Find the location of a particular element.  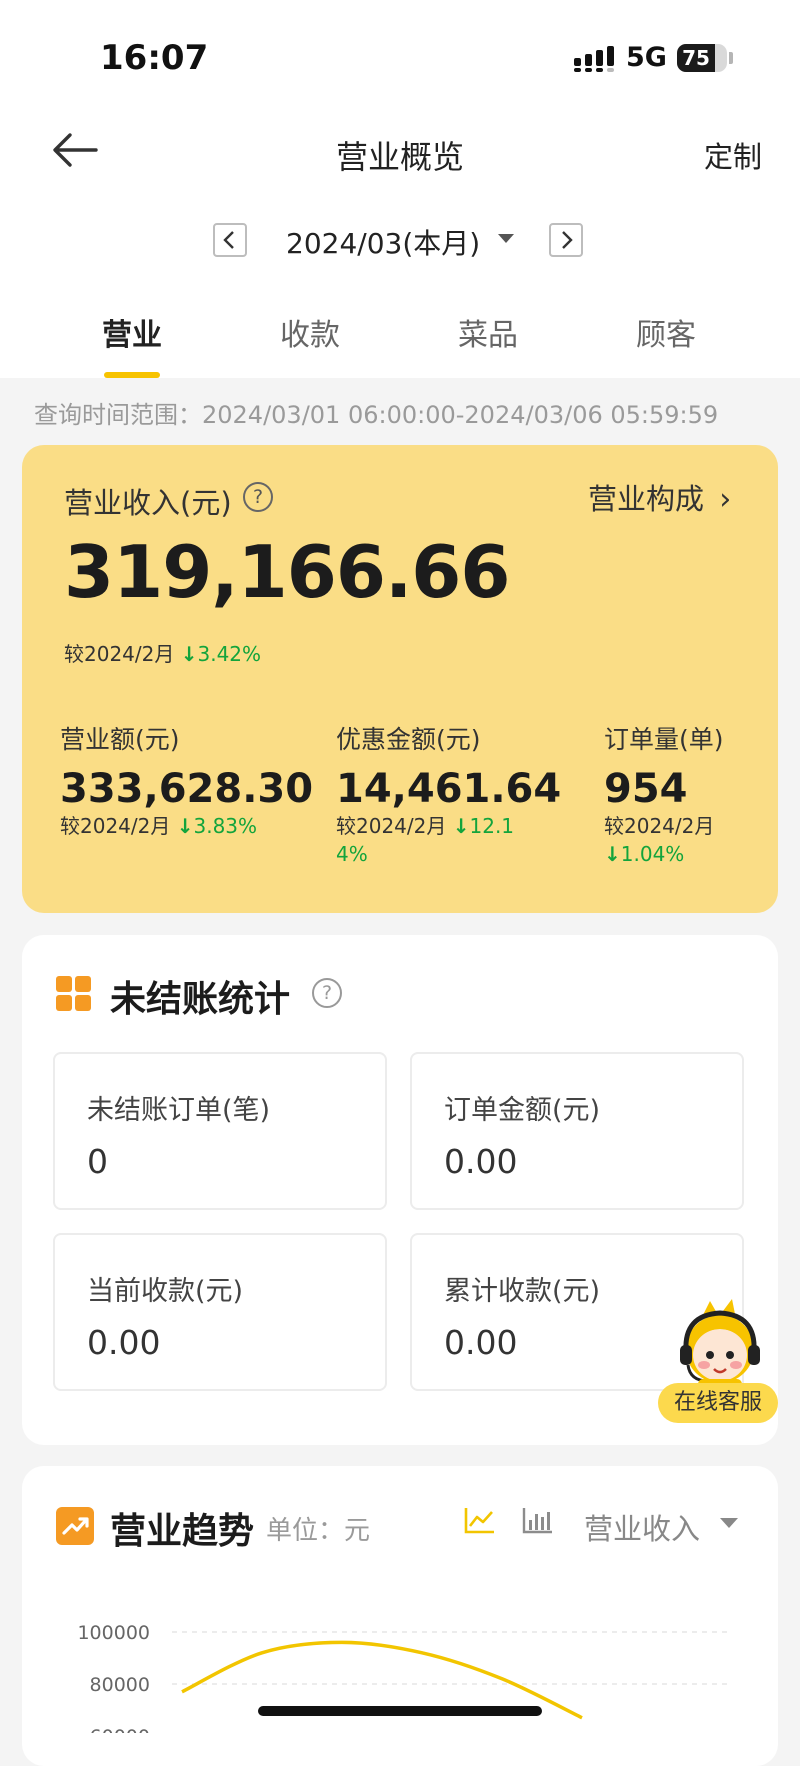

revenue-label: 营业收入(元) is located at coordinates (148, 503).